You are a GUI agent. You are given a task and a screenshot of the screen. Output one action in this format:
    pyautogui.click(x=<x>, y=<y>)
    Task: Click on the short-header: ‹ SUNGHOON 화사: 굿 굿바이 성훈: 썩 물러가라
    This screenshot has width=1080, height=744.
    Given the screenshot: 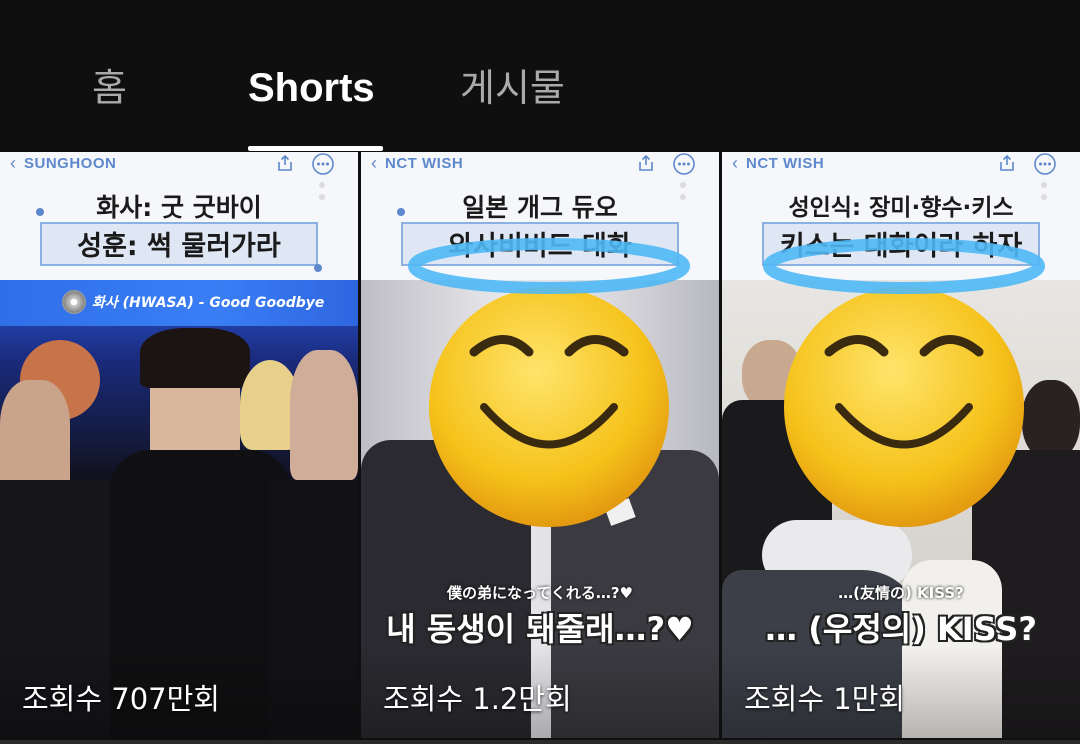 What is the action you would take?
    pyautogui.click(x=179, y=216)
    